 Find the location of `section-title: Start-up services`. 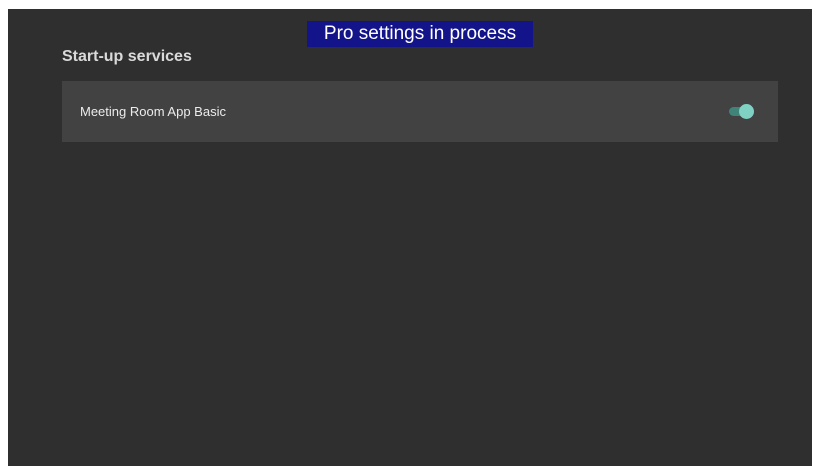

section-title: Start-up services is located at coordinates (127, 56).